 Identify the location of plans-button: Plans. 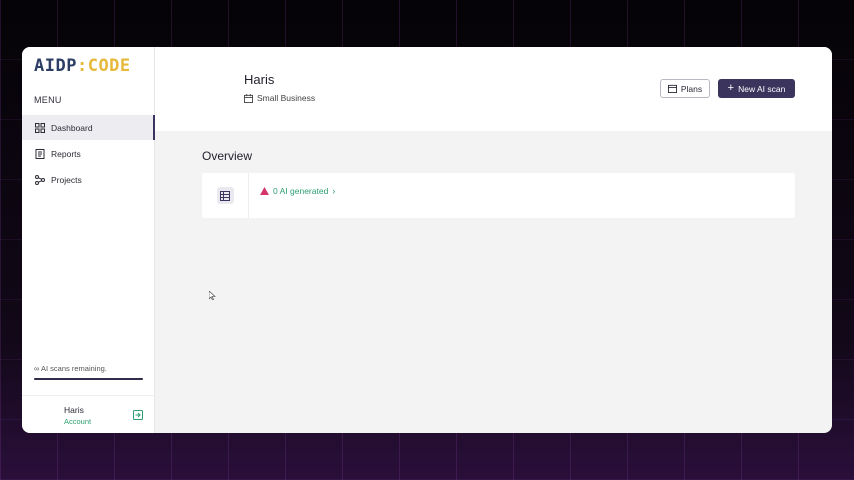
(685, 88).